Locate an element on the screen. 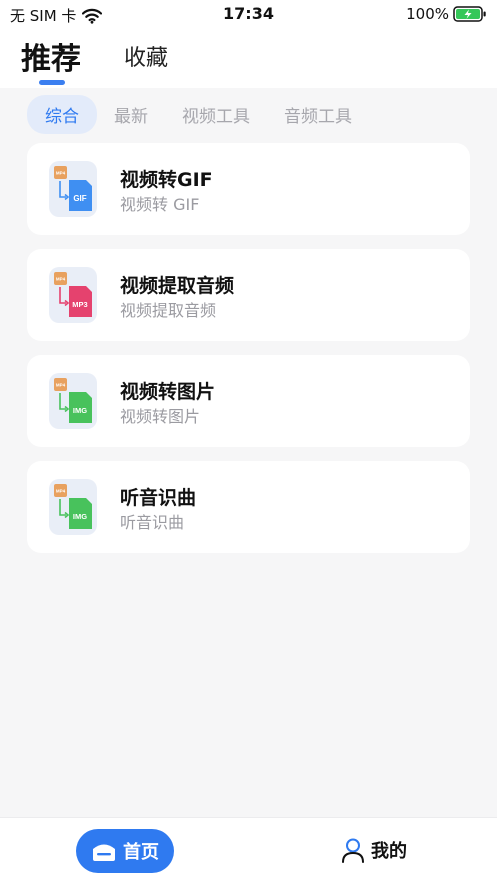 The image size is (497, 884). filter-chip-latest: 最新 is located at coordinates (131, 114).